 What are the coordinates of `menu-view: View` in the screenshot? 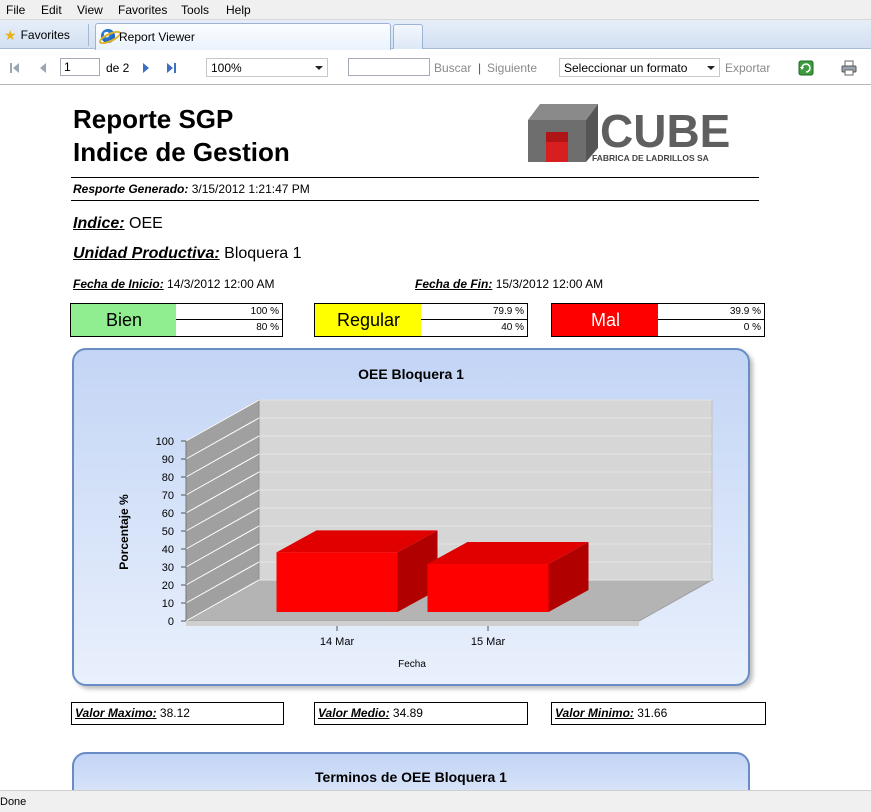 It's located at (90, 10).